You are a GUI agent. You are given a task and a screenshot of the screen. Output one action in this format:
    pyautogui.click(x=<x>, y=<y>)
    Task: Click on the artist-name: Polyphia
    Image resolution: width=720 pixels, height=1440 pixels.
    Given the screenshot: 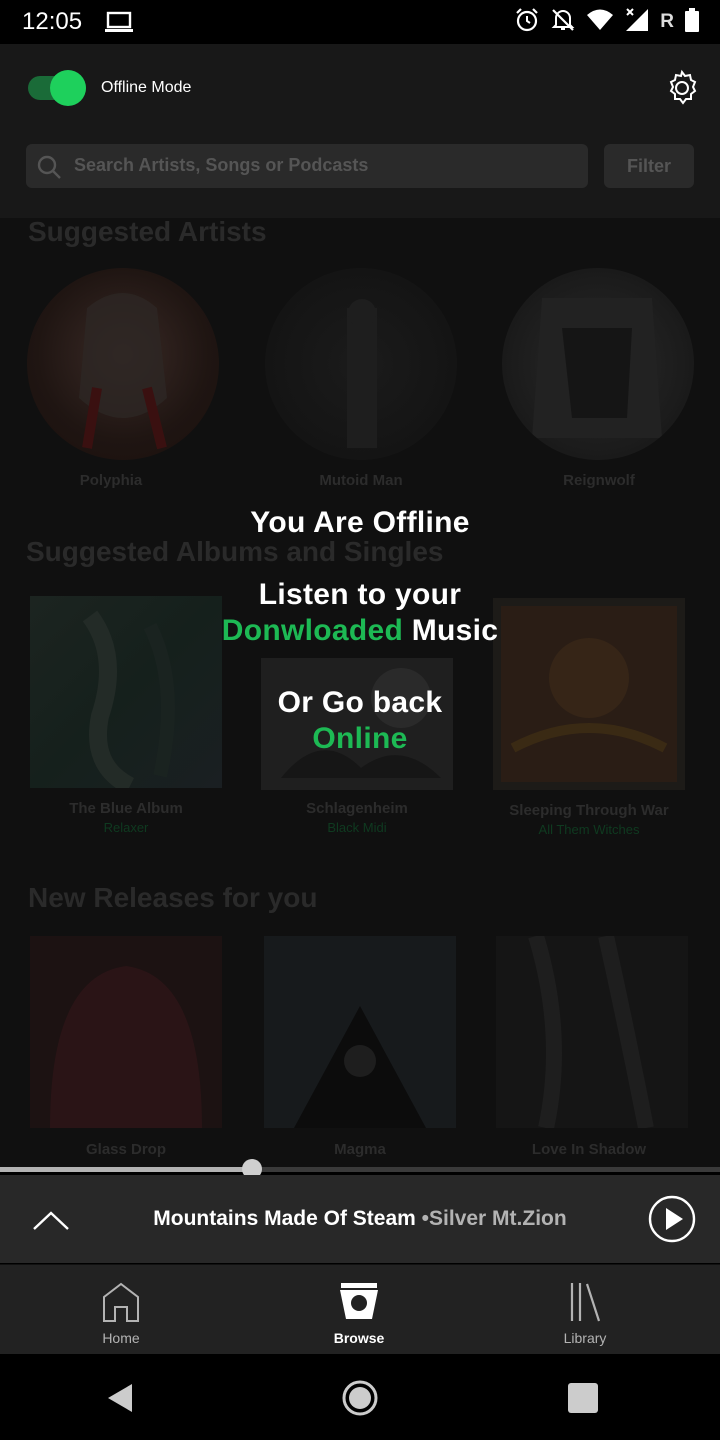 What is the action you would take?
    pyautogui.click(x=111, y=480)
    